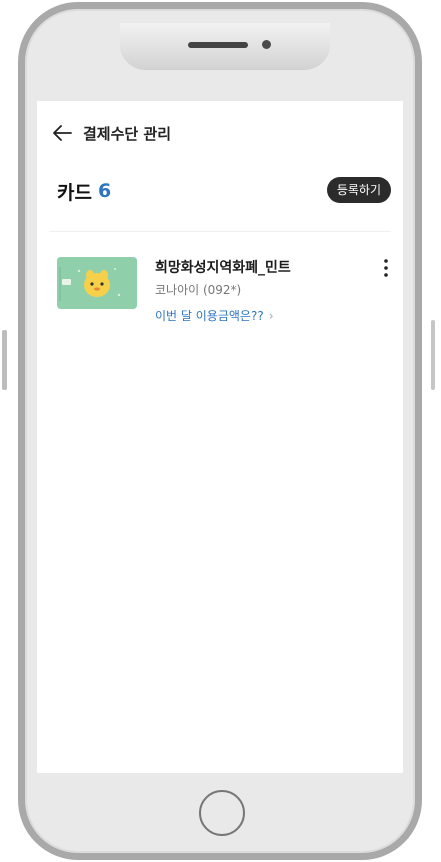 This screenshot has width=441, height=862. Describe the element at coordinates (209, 316) in the screenshot. I see `monthly-usage-label: 이번 달 이용금액은??` at that location.